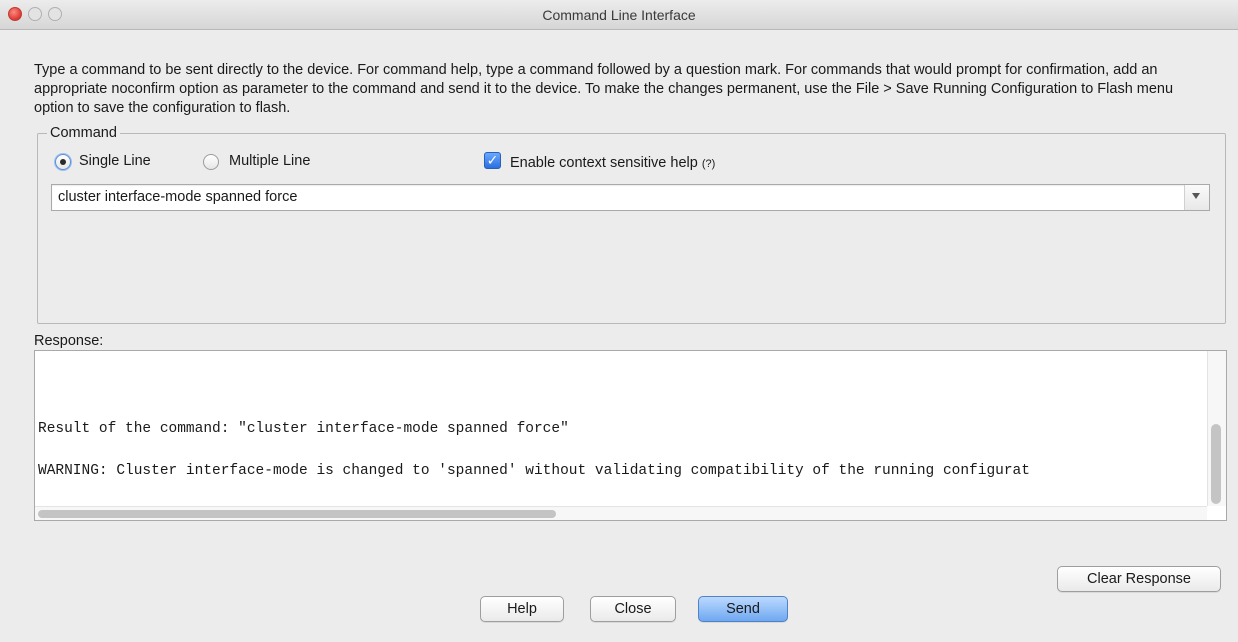 The height and width of the screenshot is (642, 1238). I want to click on multiple-line-radio, so click(211, 162).